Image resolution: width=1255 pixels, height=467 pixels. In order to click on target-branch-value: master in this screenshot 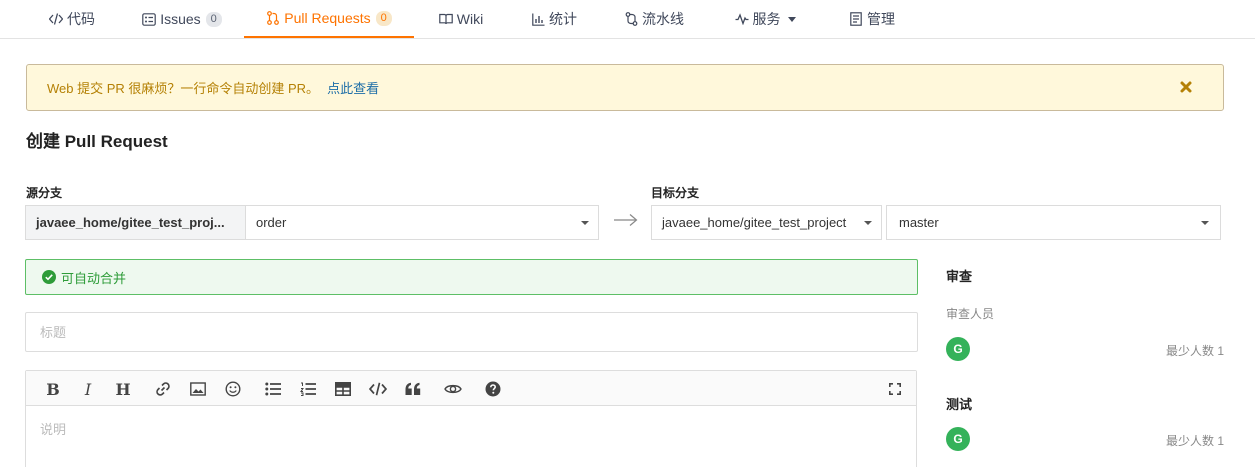, I will do `click(919, 222)`.